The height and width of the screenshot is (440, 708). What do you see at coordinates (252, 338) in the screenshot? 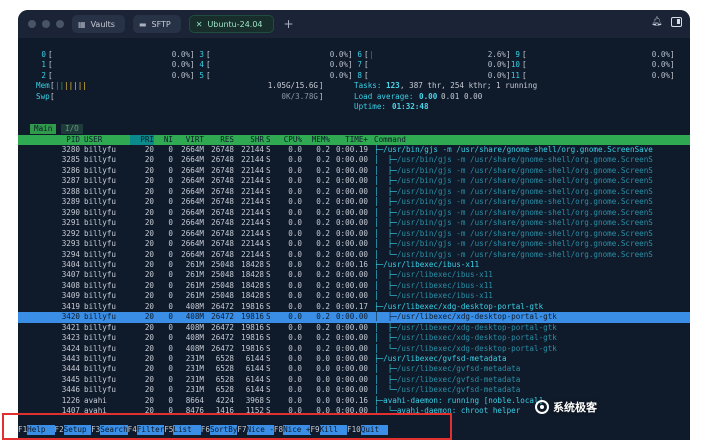
I see `process-shr: 19816` at bounding box center [252, 338].